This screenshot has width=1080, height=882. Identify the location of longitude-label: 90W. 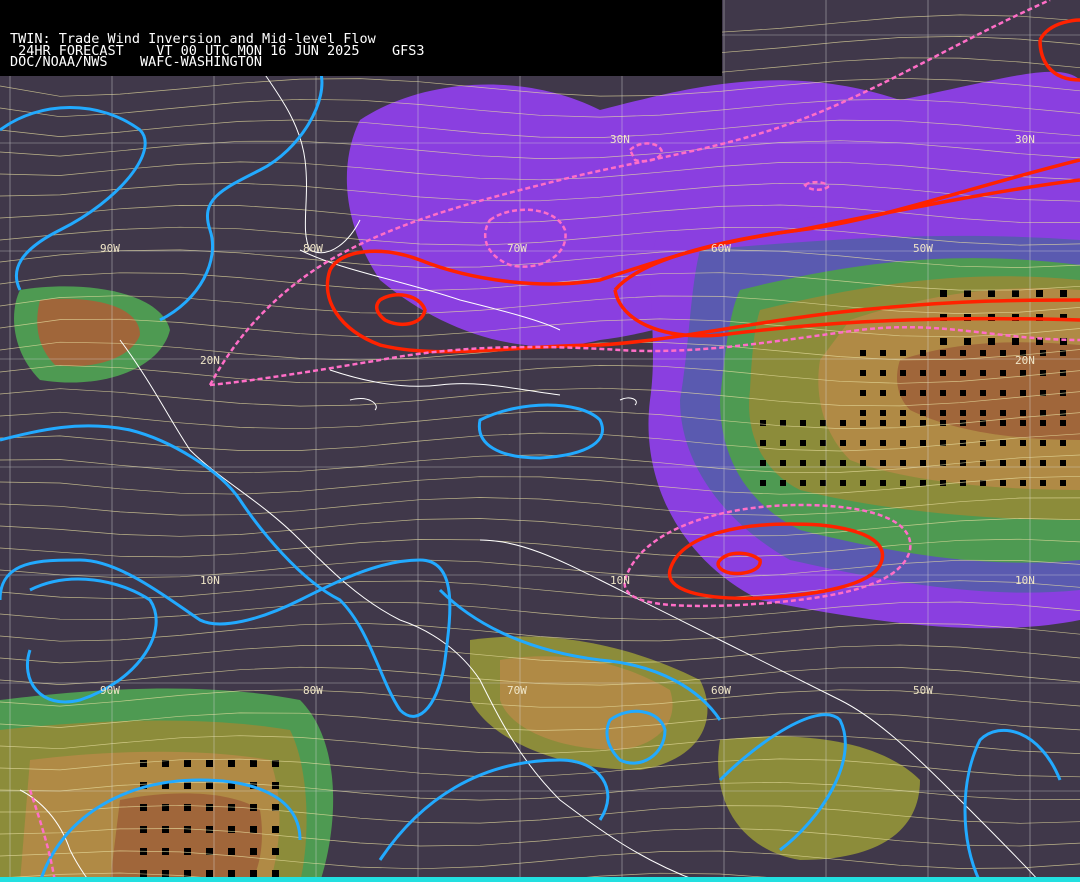
(110, 690).